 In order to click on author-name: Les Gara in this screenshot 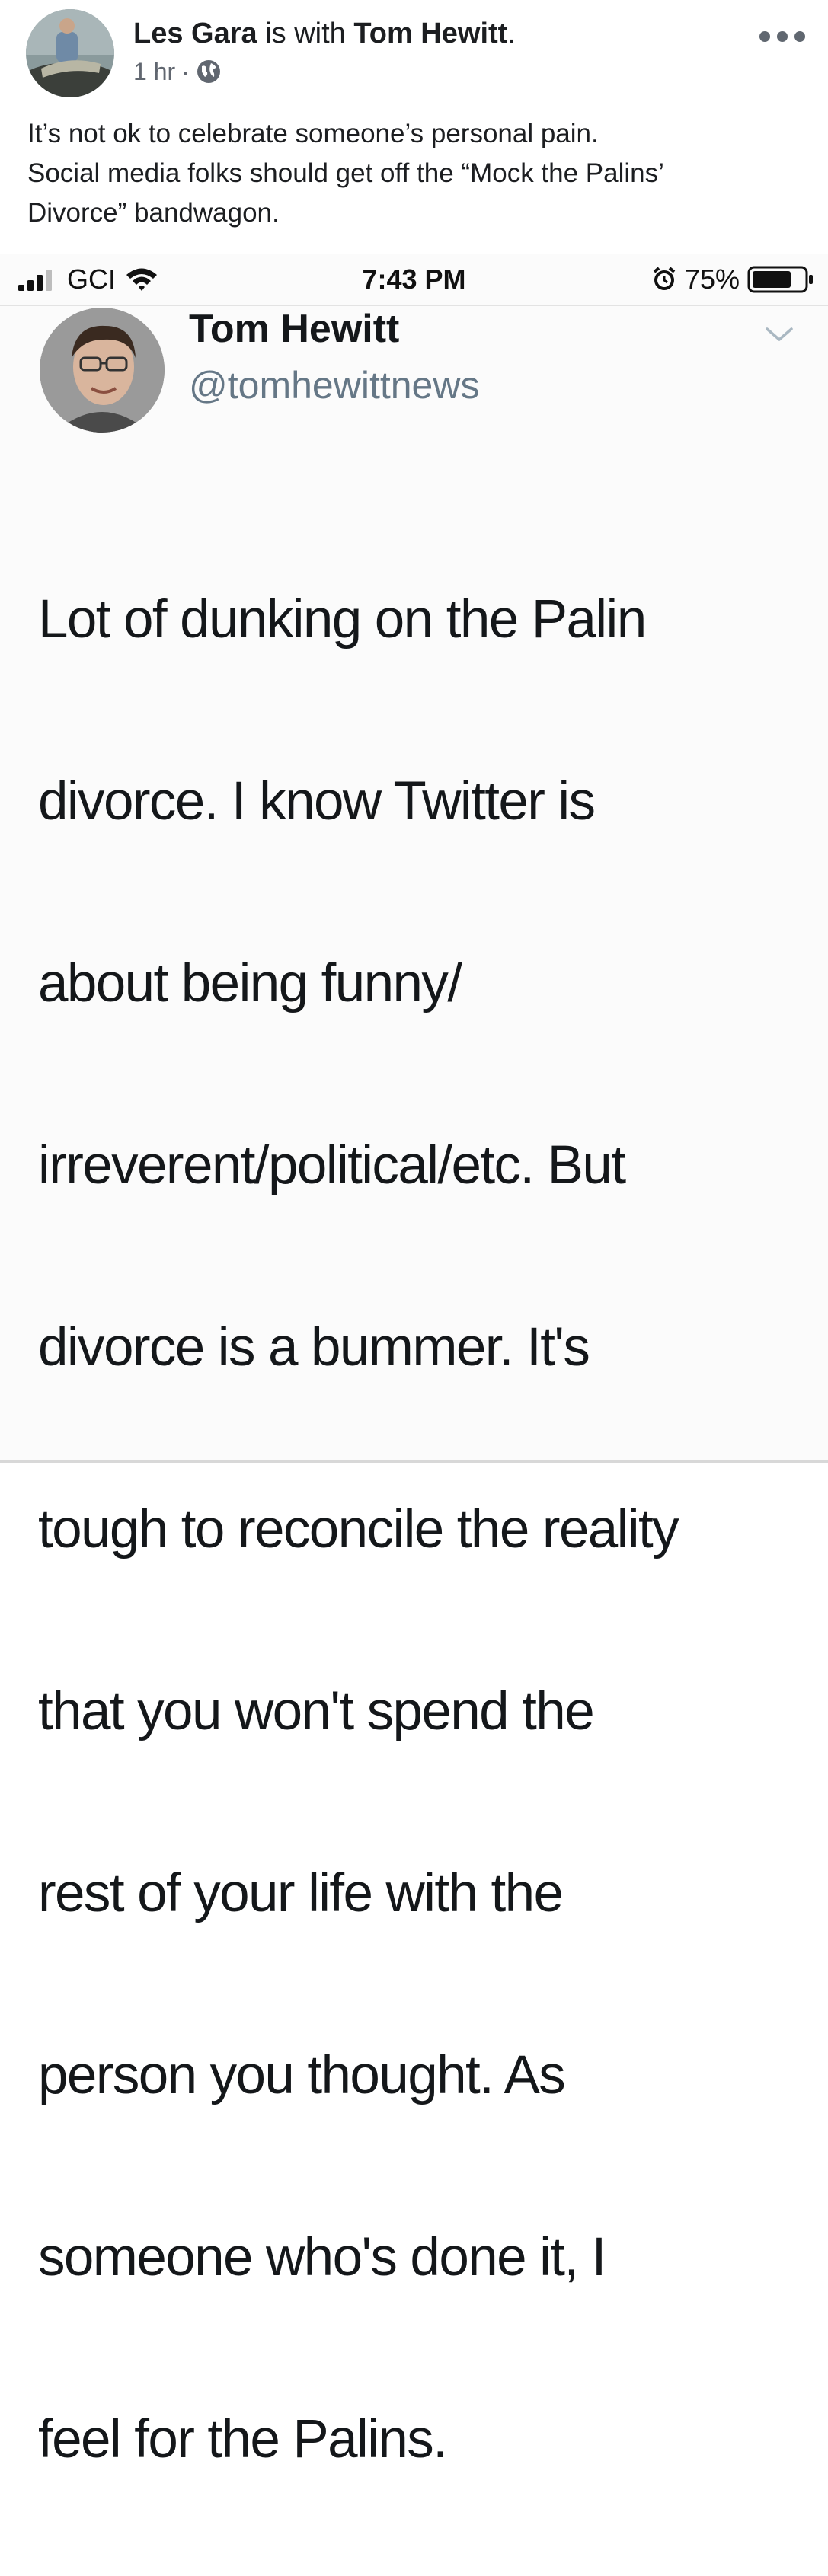, I will do `click(195, 33)`.